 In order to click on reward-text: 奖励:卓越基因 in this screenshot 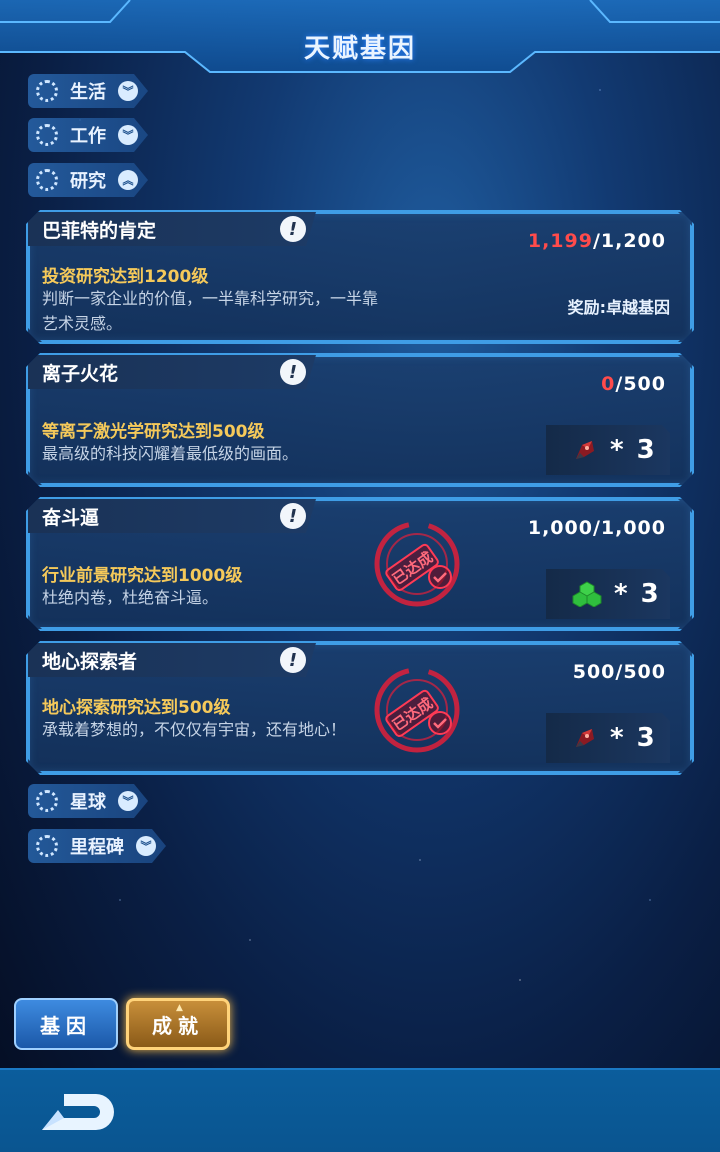, I will do `click(618, 307)`.